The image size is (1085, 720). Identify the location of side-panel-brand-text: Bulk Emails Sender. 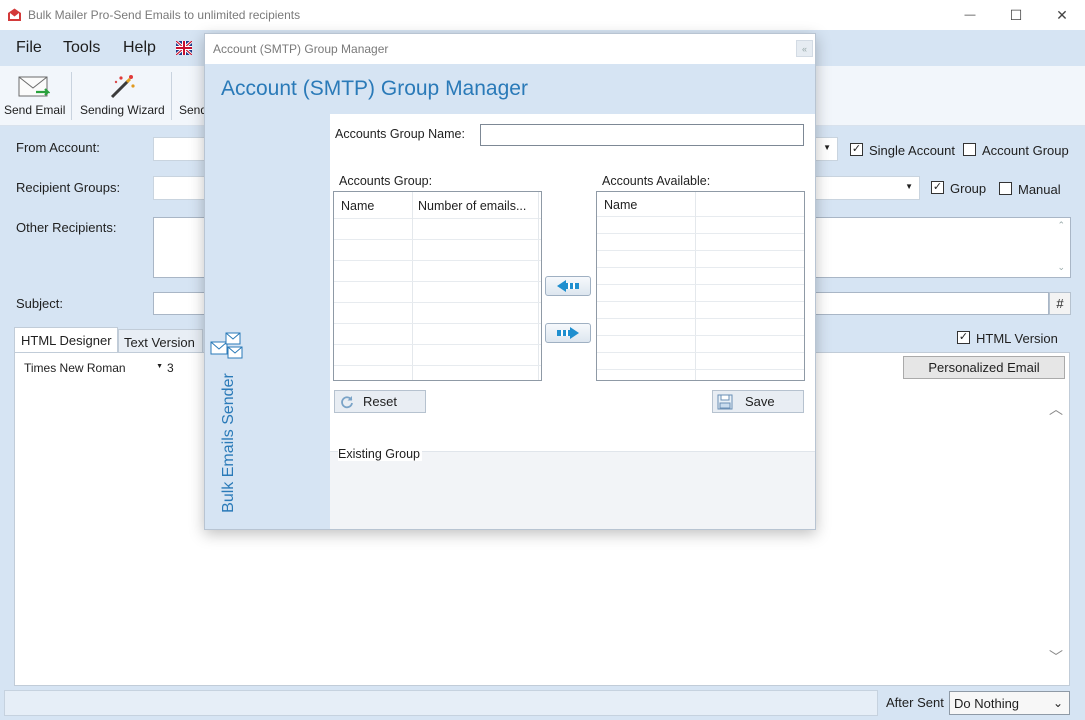
(228, 443).